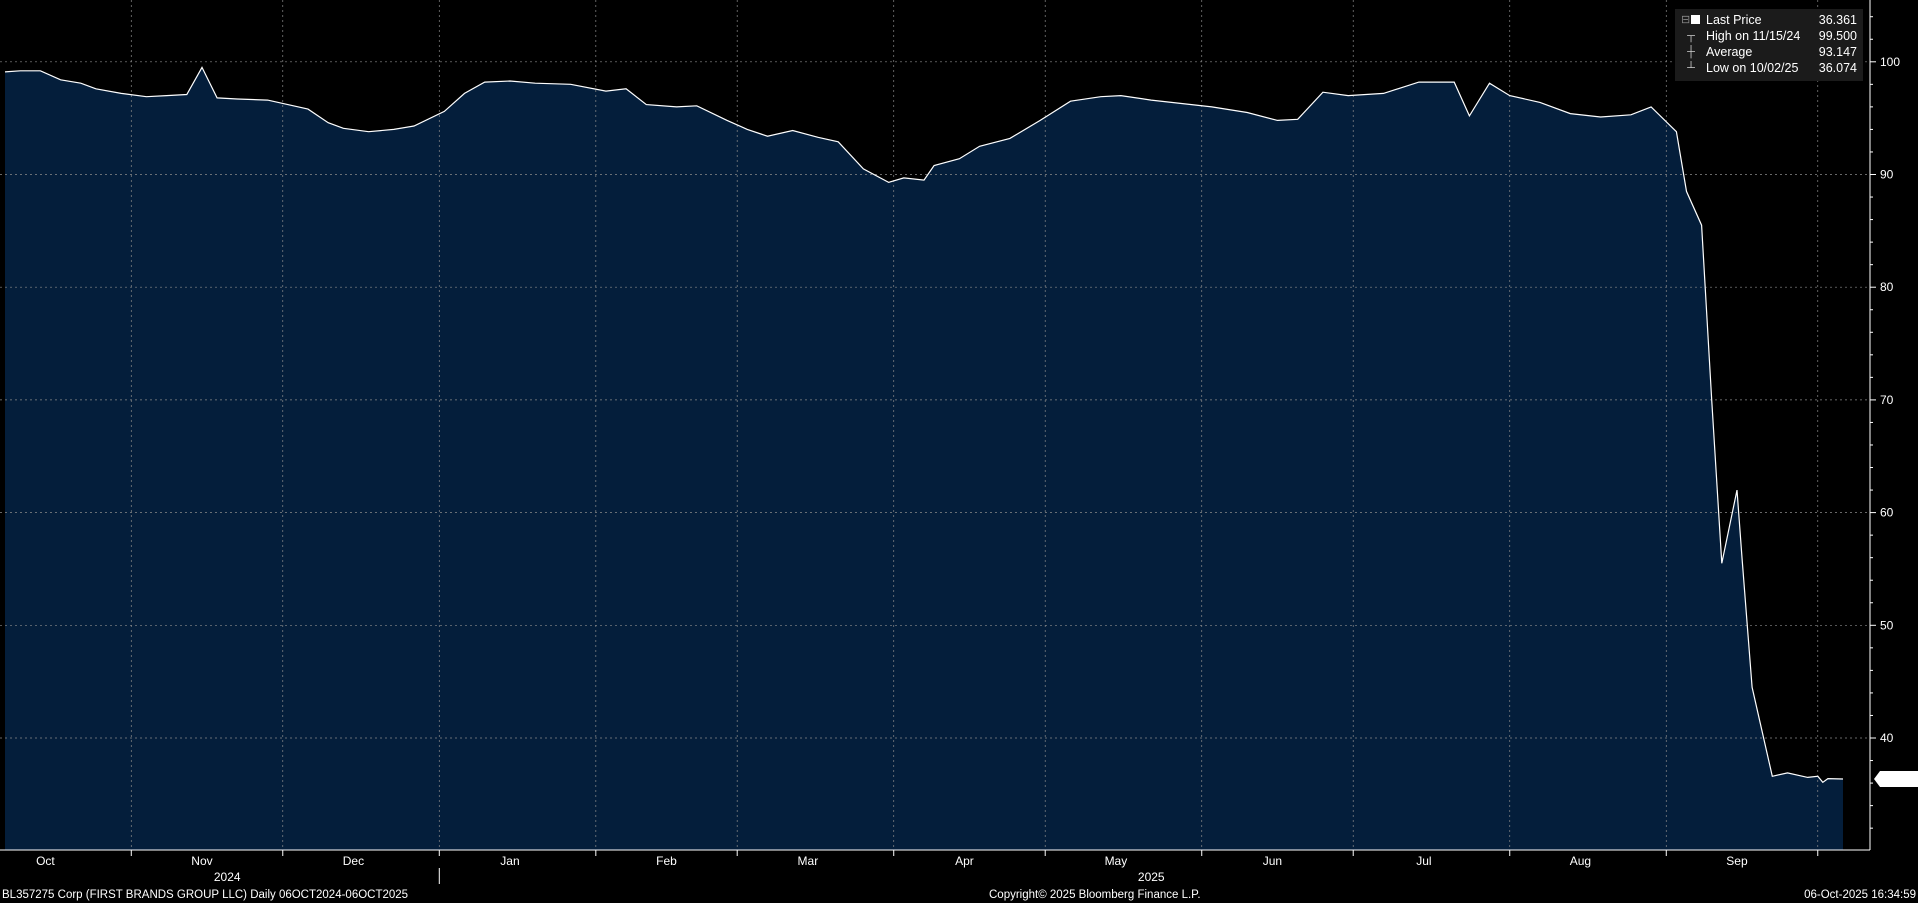 Image resolution: width=1918 pixels, height=903 pixels. What do you see at coordinates (353, 861) in the screenshot?
I see `x-tick-label: Dec` at bounding box center [353, 861].